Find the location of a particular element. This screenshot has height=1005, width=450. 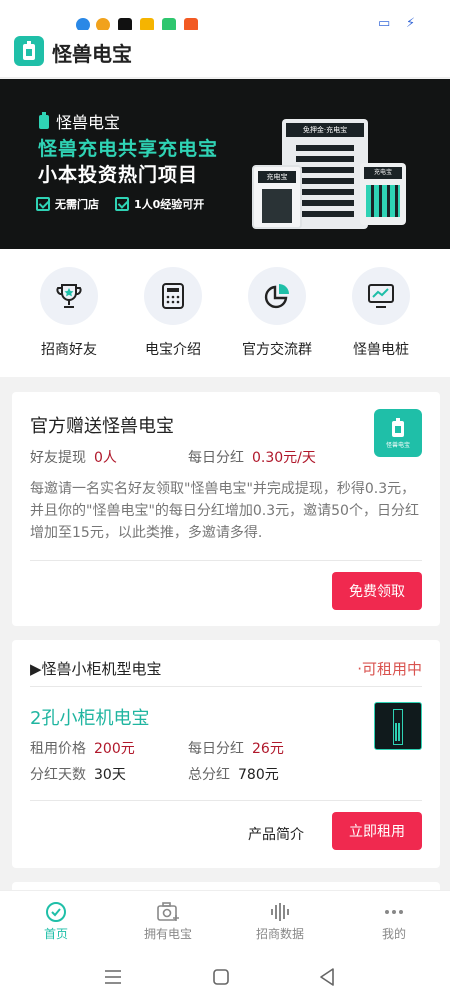

app-logo is located at coordinates (29, 51).